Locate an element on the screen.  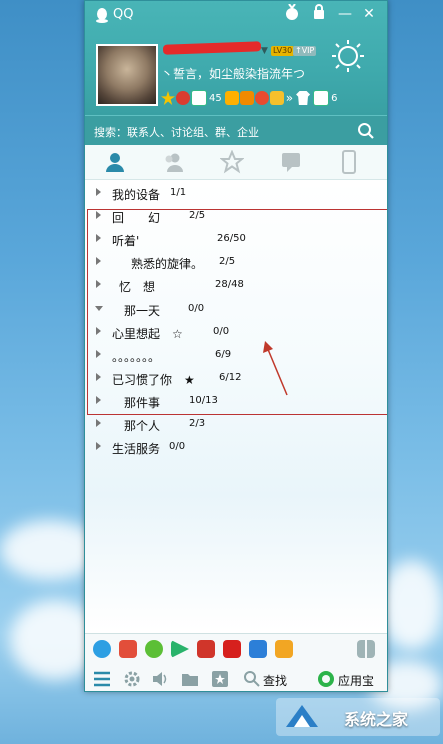
volume-icon is located at coordinates (160, 679).